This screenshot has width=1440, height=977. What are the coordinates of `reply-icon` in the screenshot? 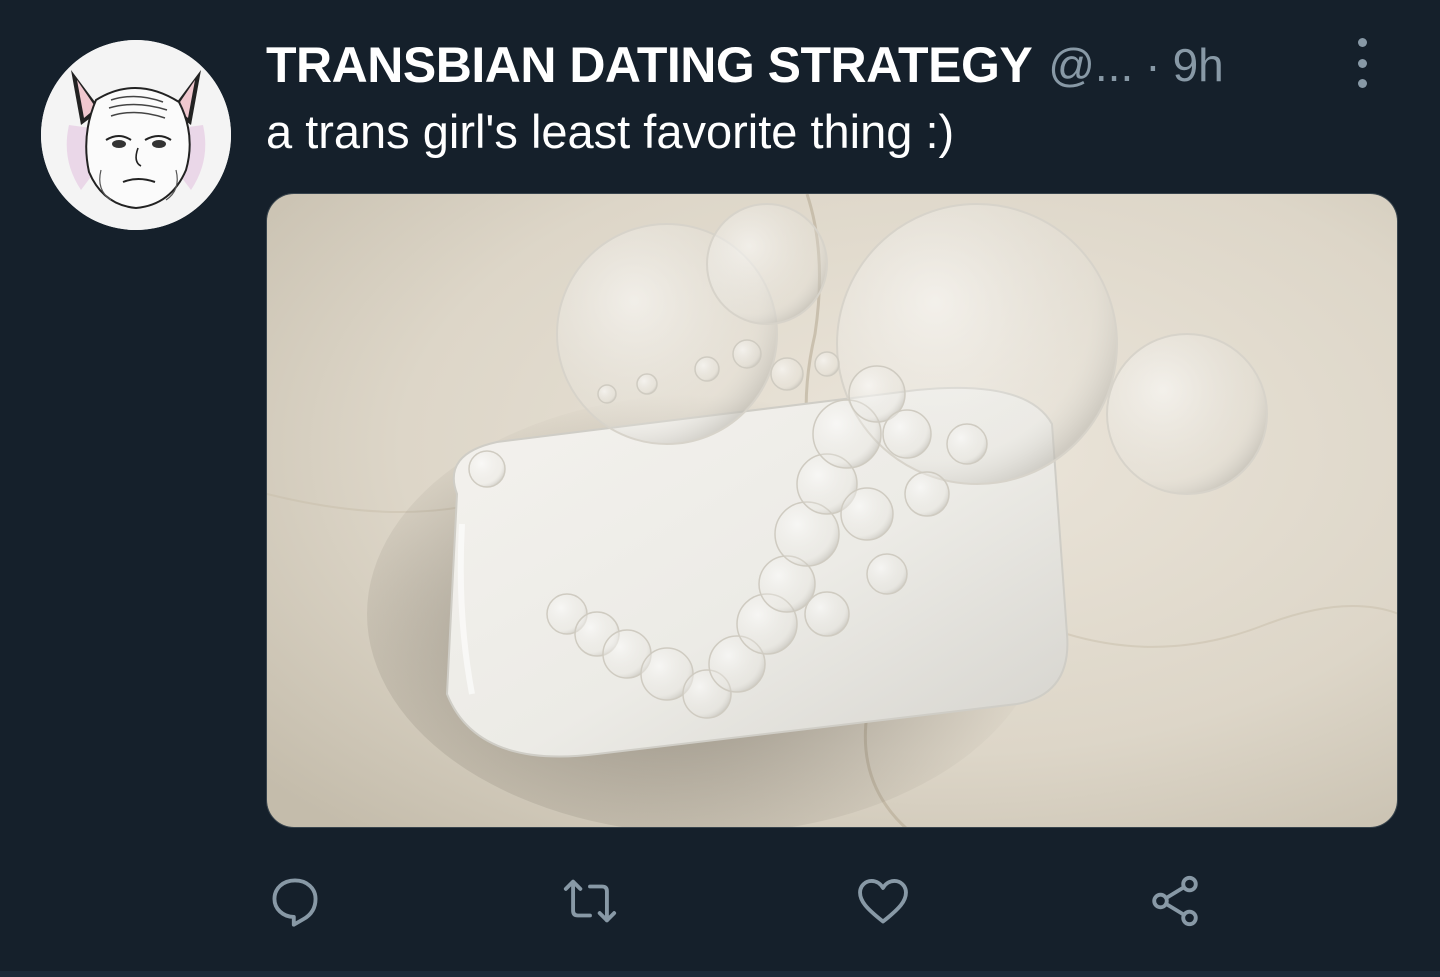 It's located at (295, 902).